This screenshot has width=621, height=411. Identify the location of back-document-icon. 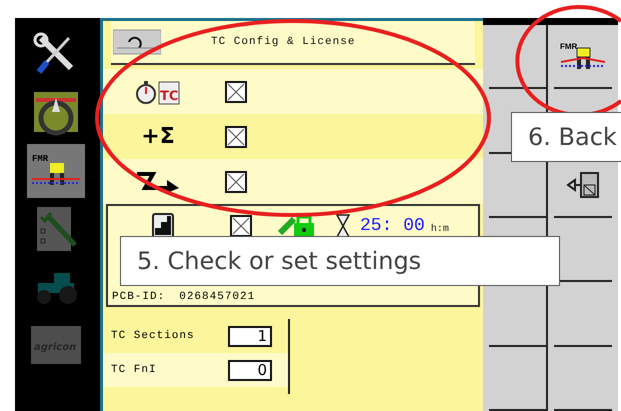
(583, 185).